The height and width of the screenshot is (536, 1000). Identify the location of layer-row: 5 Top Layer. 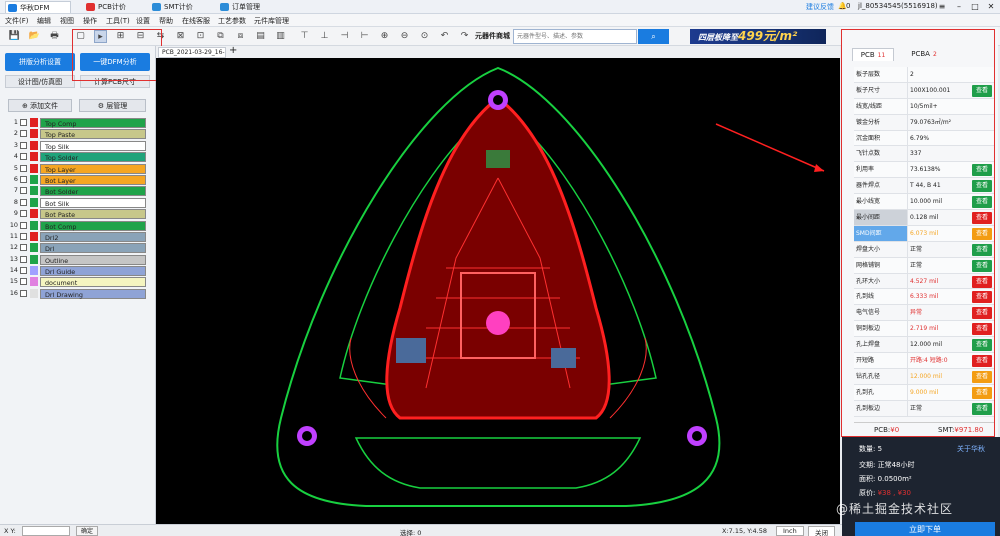
(78, 168).